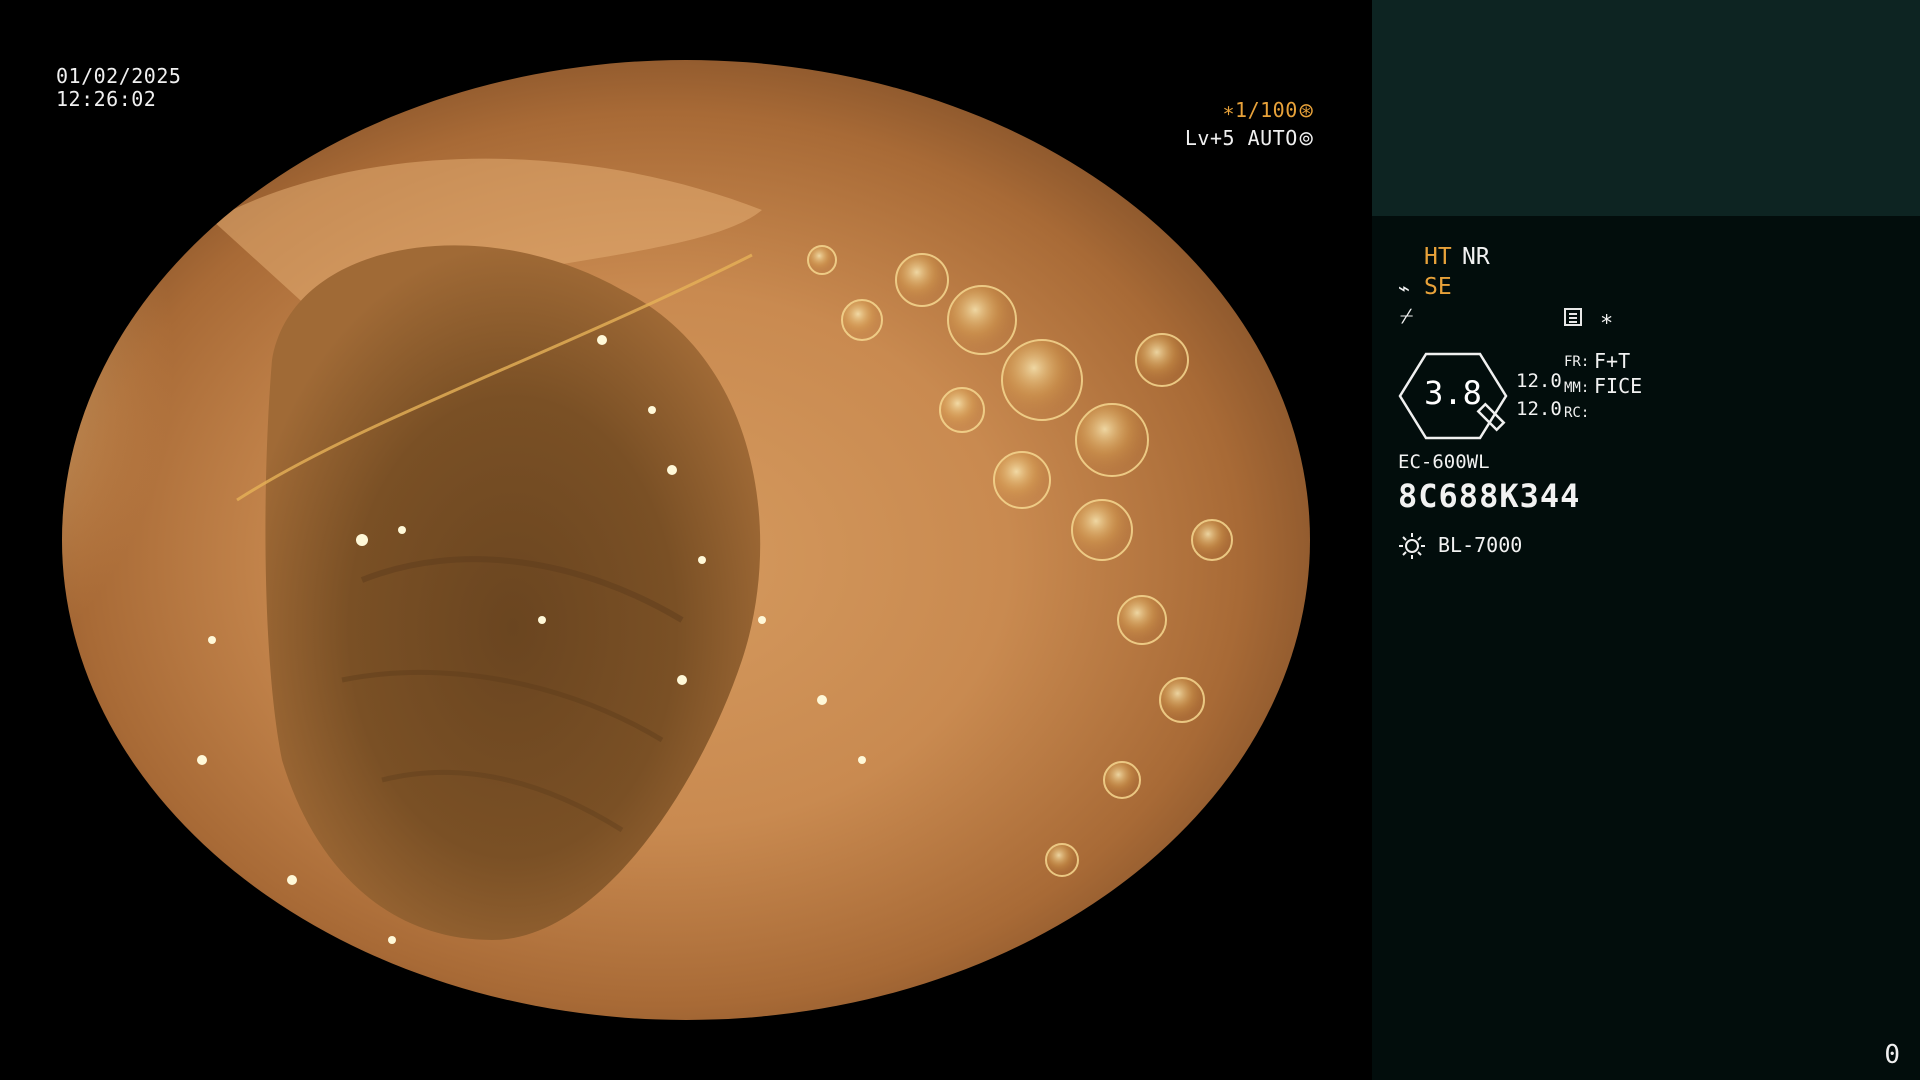  I want to click on level-text: Lv+5 AUTO, so click(1241, 138).